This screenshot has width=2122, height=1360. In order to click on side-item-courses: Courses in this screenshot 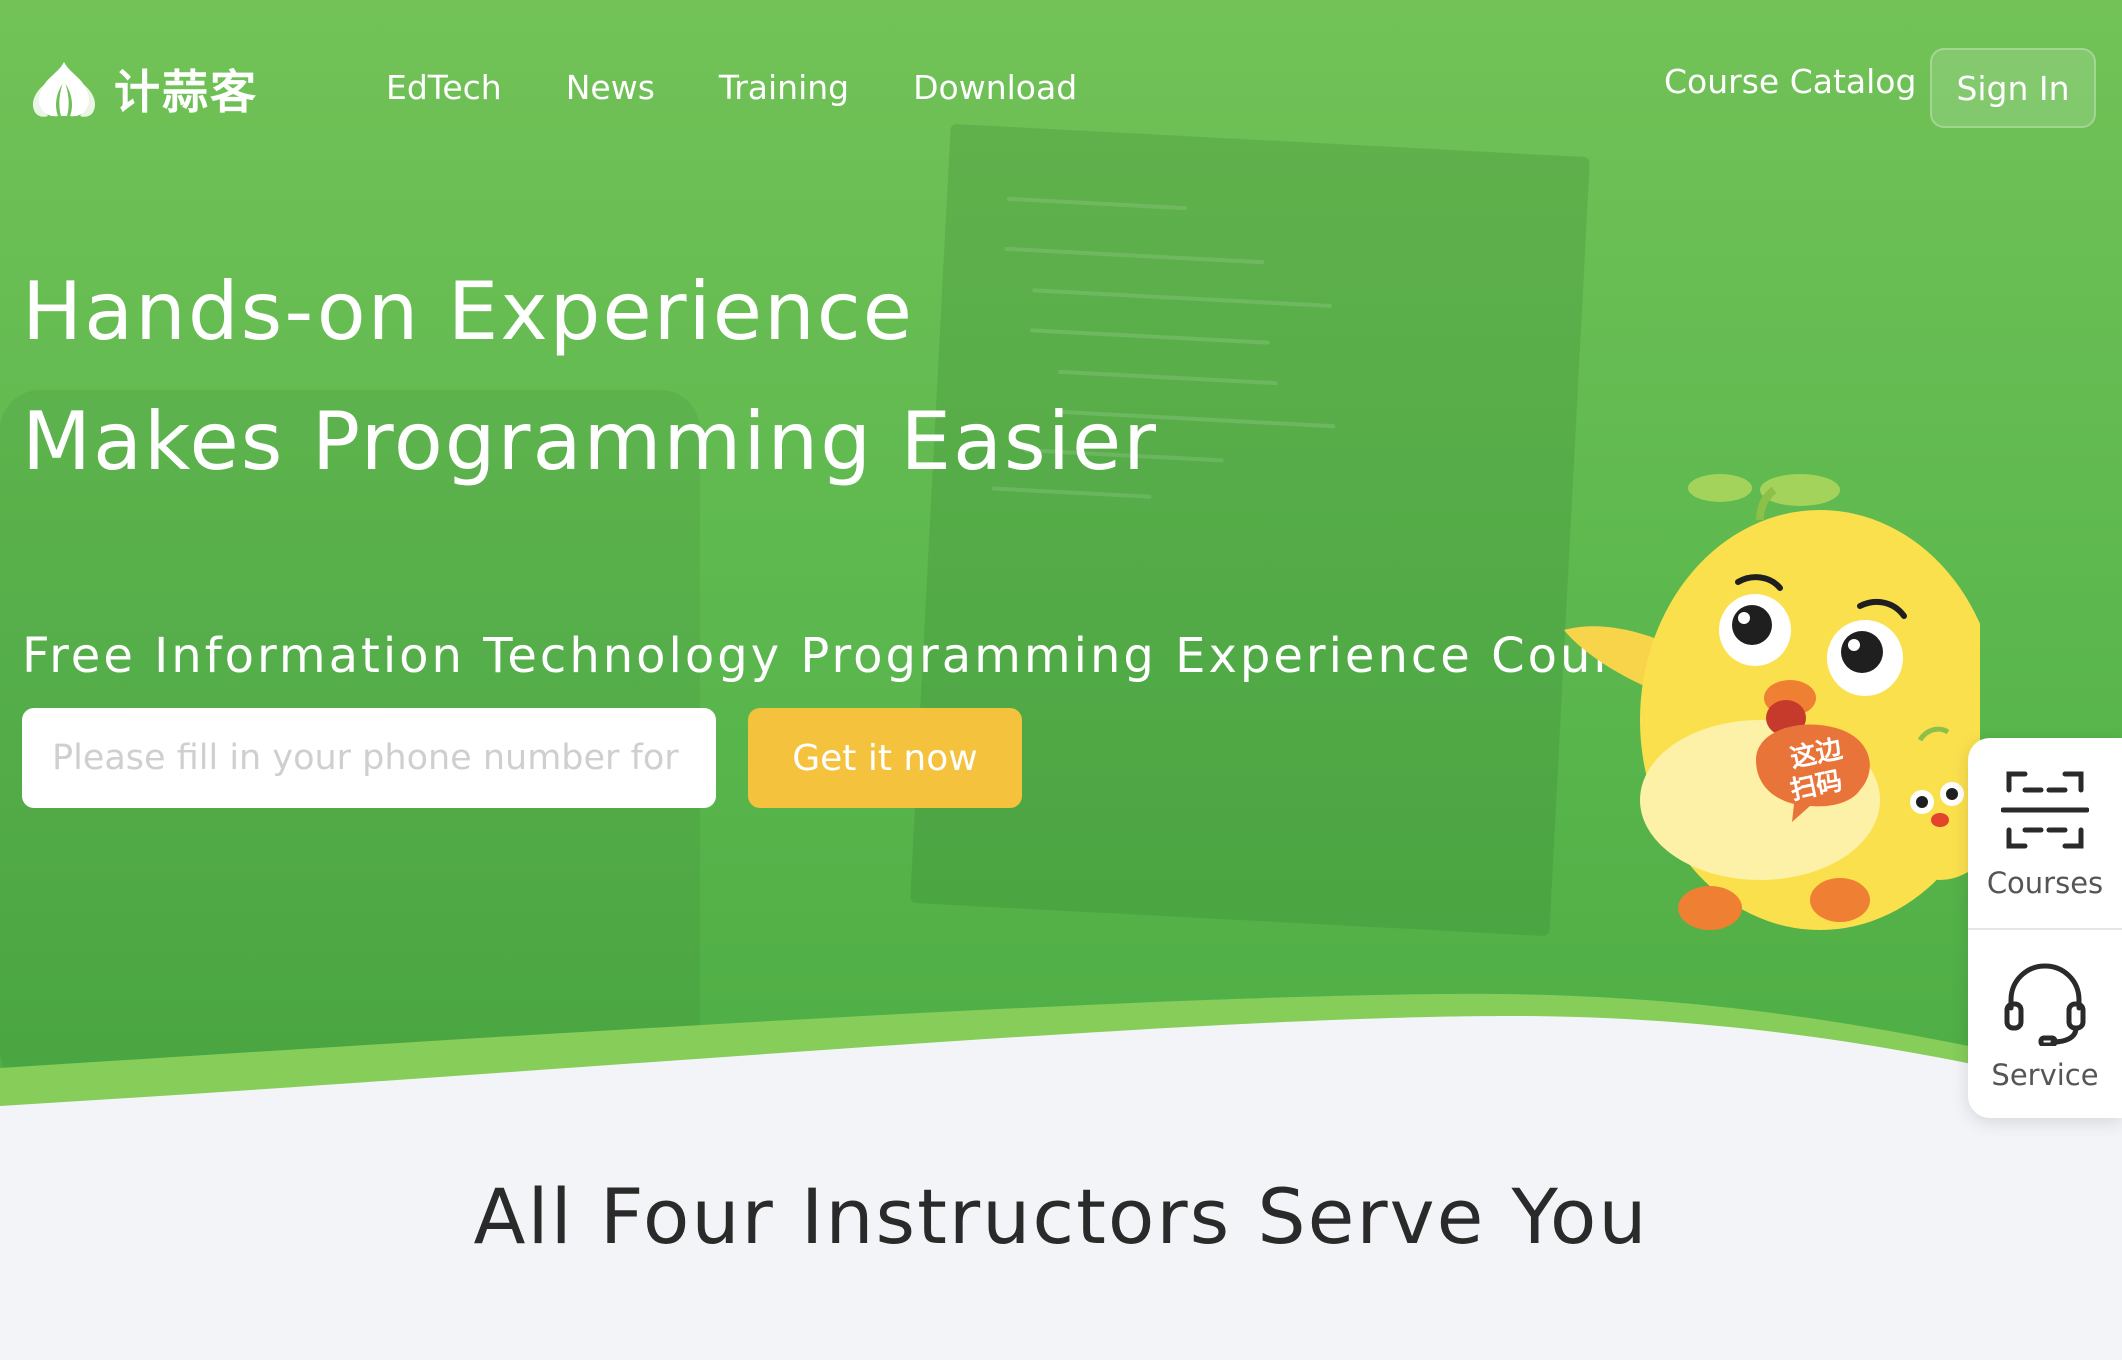, I will do `click(2045, 833)`.